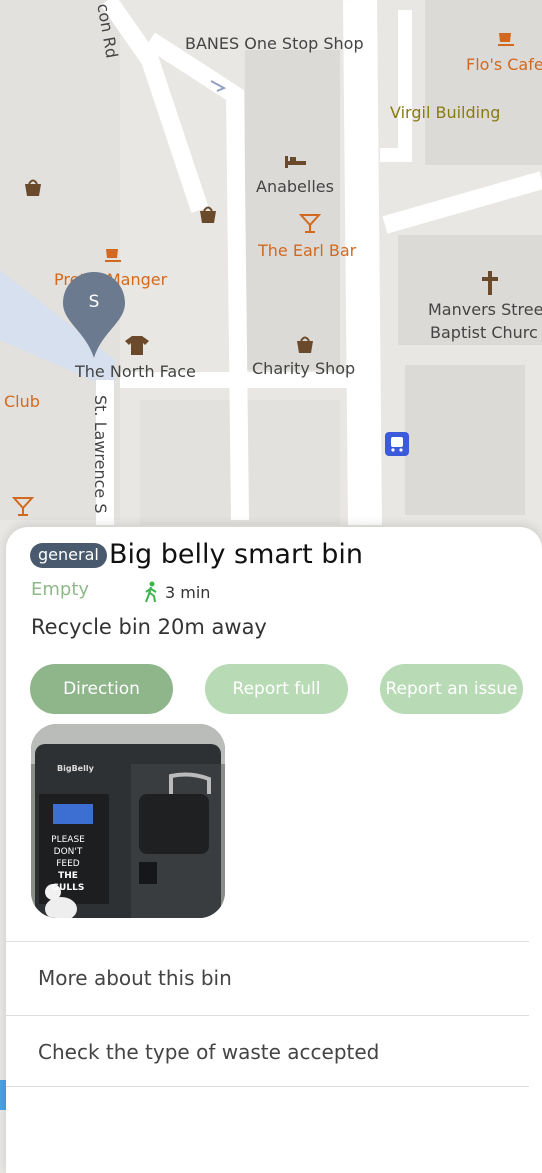  I want to click on check-waste-row: Check the type of waste accepted, so click(267, 1051).